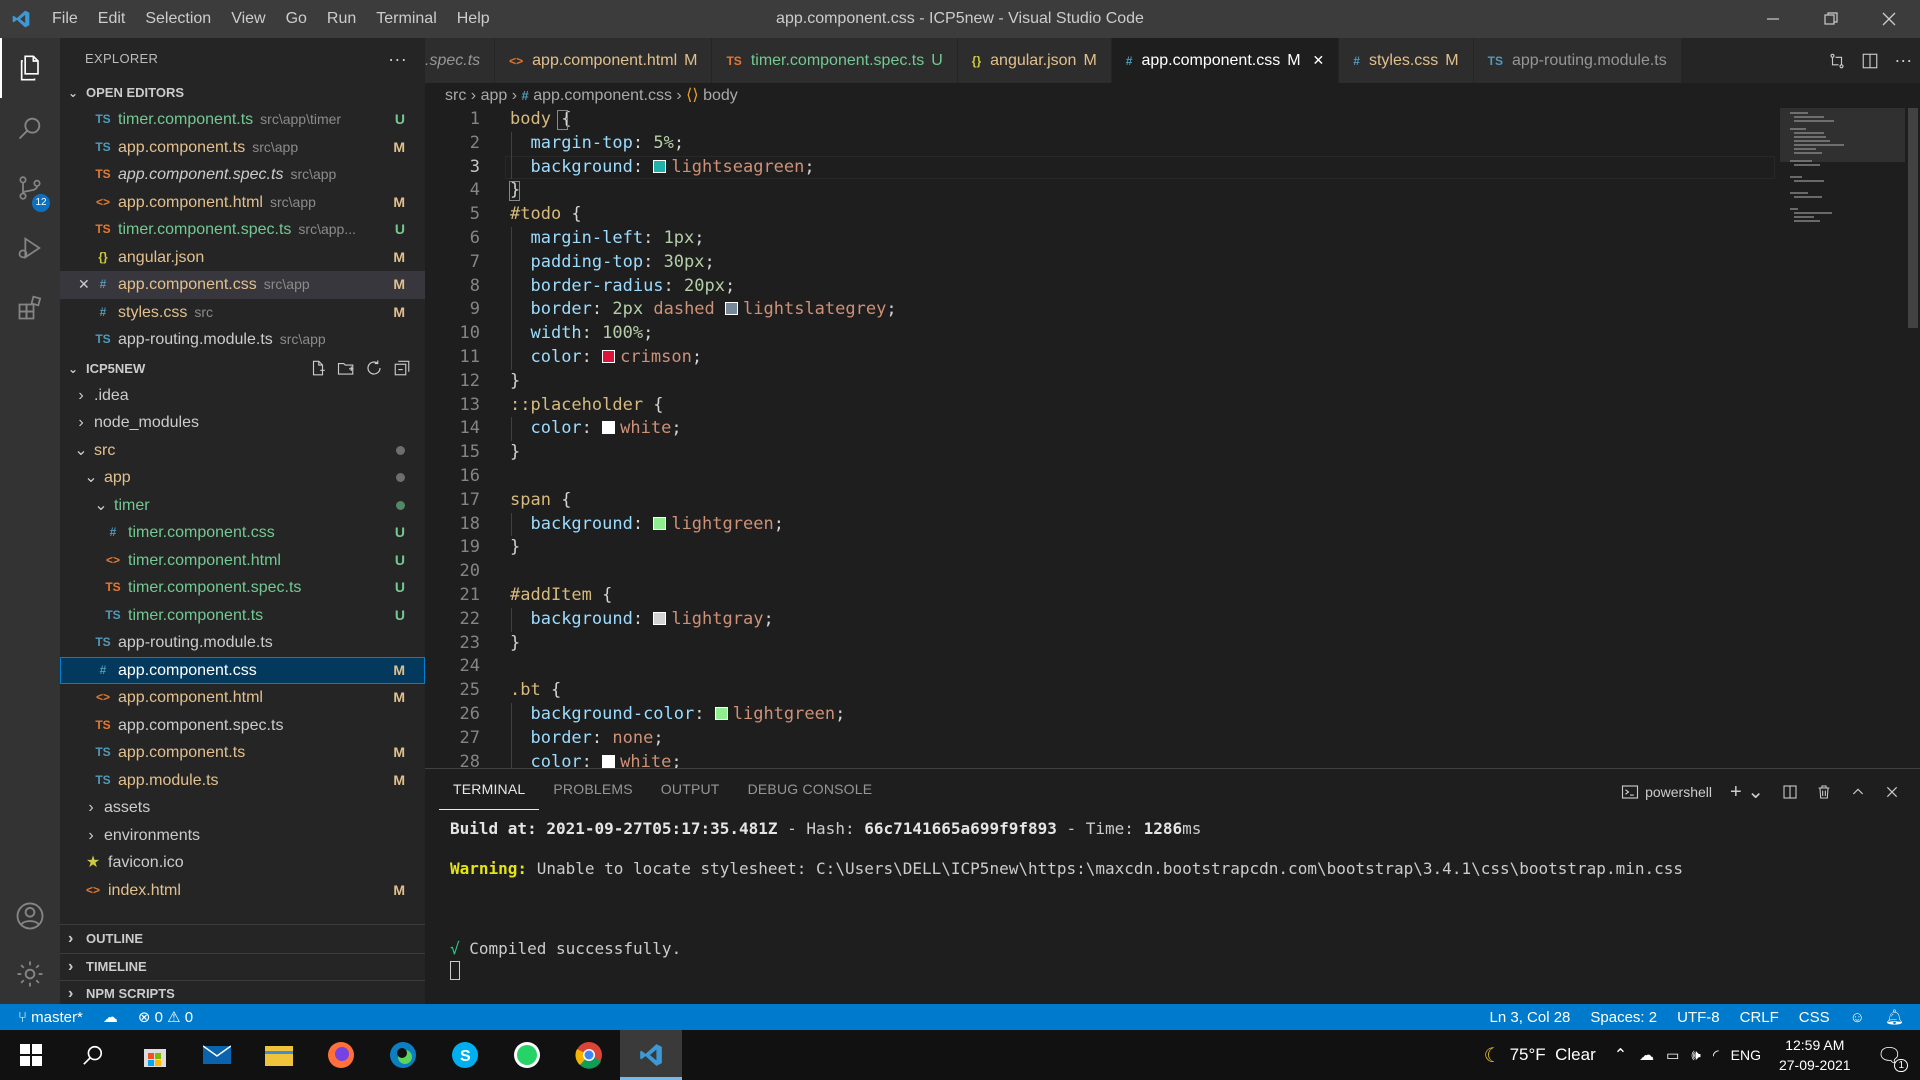 The width and height of the screenshot is (1920, 1080). I want to click on source-control-icon: 12, so click(30, 188).